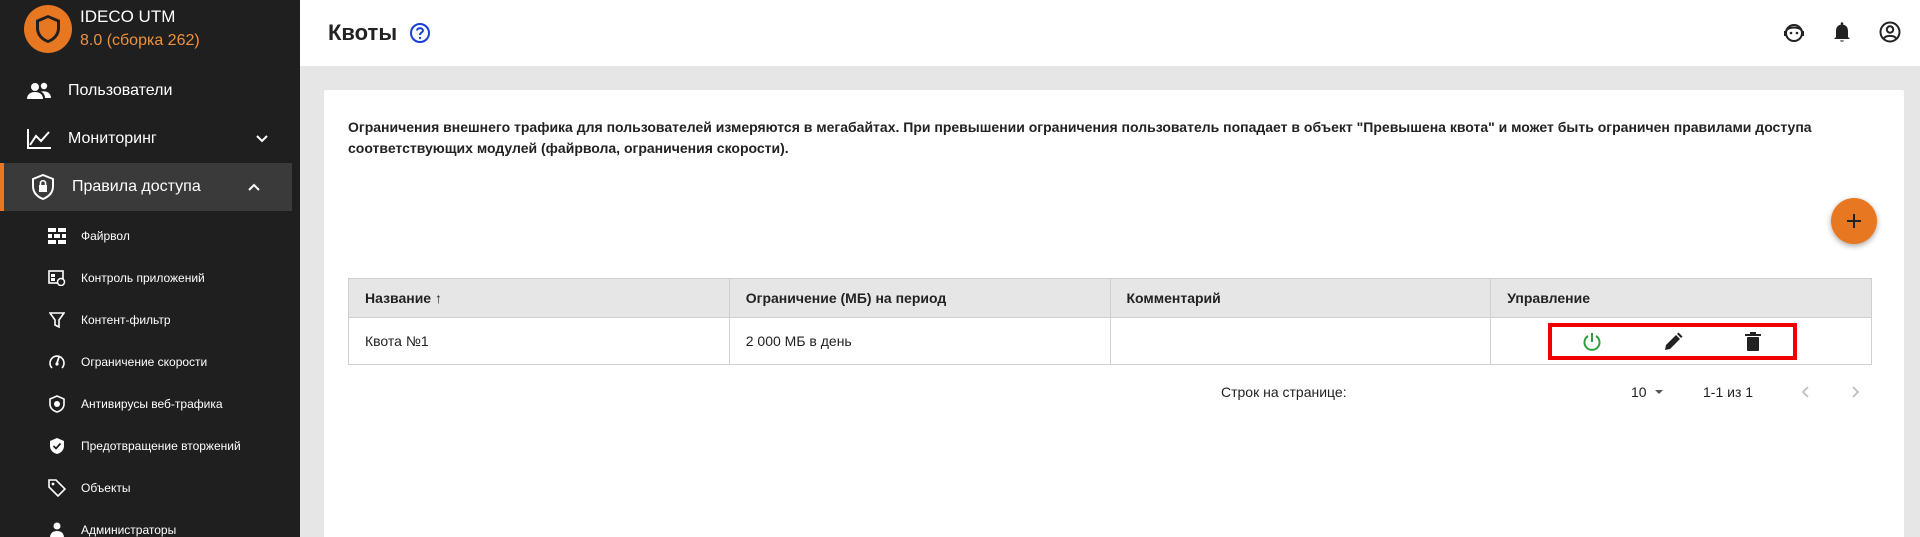  Describe the element at coordinates (57, 529) in the screenshot. I see `admin-icon` at that location.